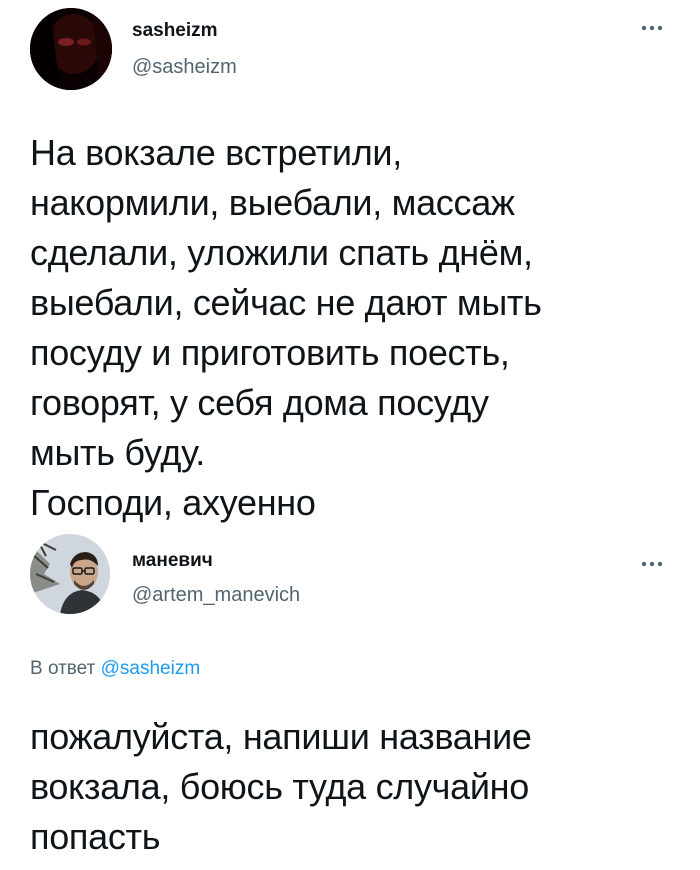 This screenshot has width=700, height=870. What do you see at coordinates (259, 402) in the screenshot?
I see `tweet-text-line: говорят, у себя дома посуду` at bounding box center [259, 402].